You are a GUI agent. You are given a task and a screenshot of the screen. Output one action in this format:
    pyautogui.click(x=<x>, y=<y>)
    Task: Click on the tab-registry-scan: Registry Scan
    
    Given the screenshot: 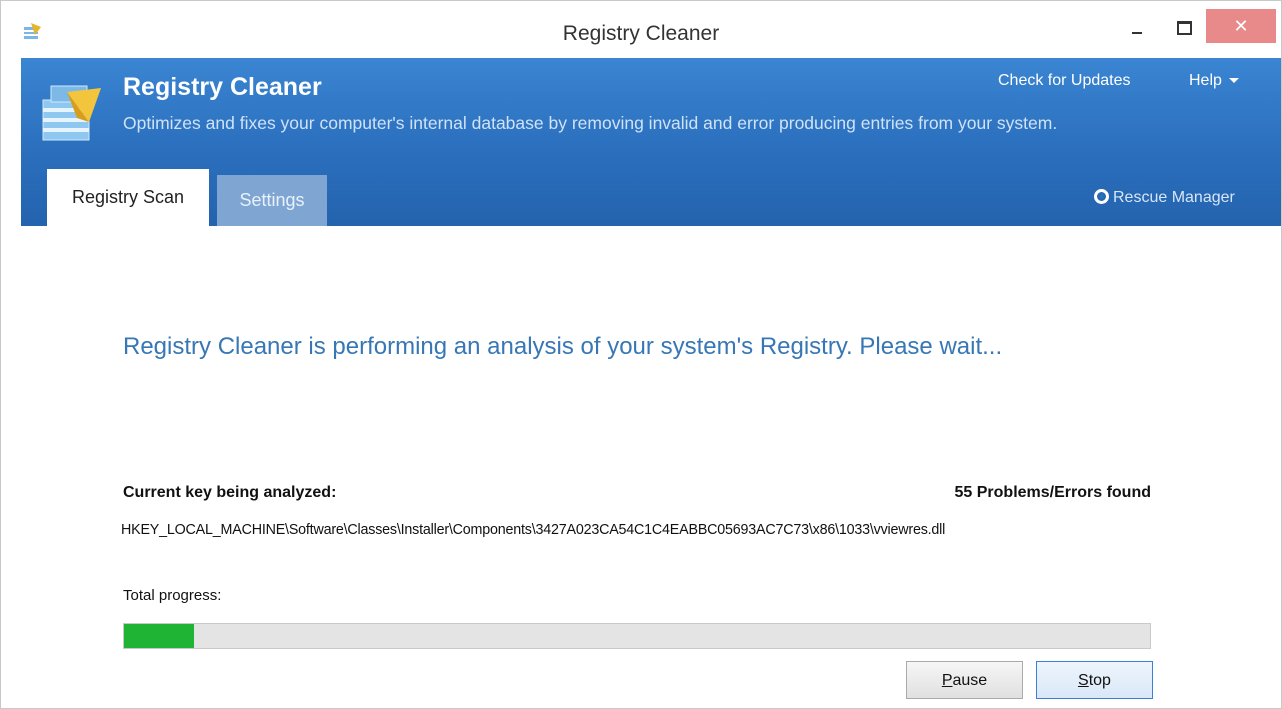 What is the action you would take?
    pyautogui.click(x=128, y=197)
    